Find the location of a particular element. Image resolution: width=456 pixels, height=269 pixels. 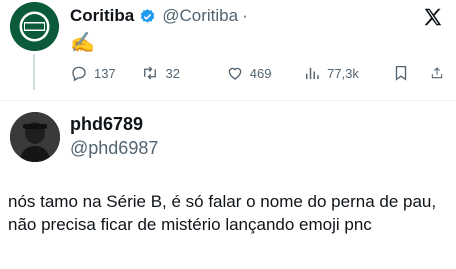

like-count: 469 is located at coordinates (260, 73).